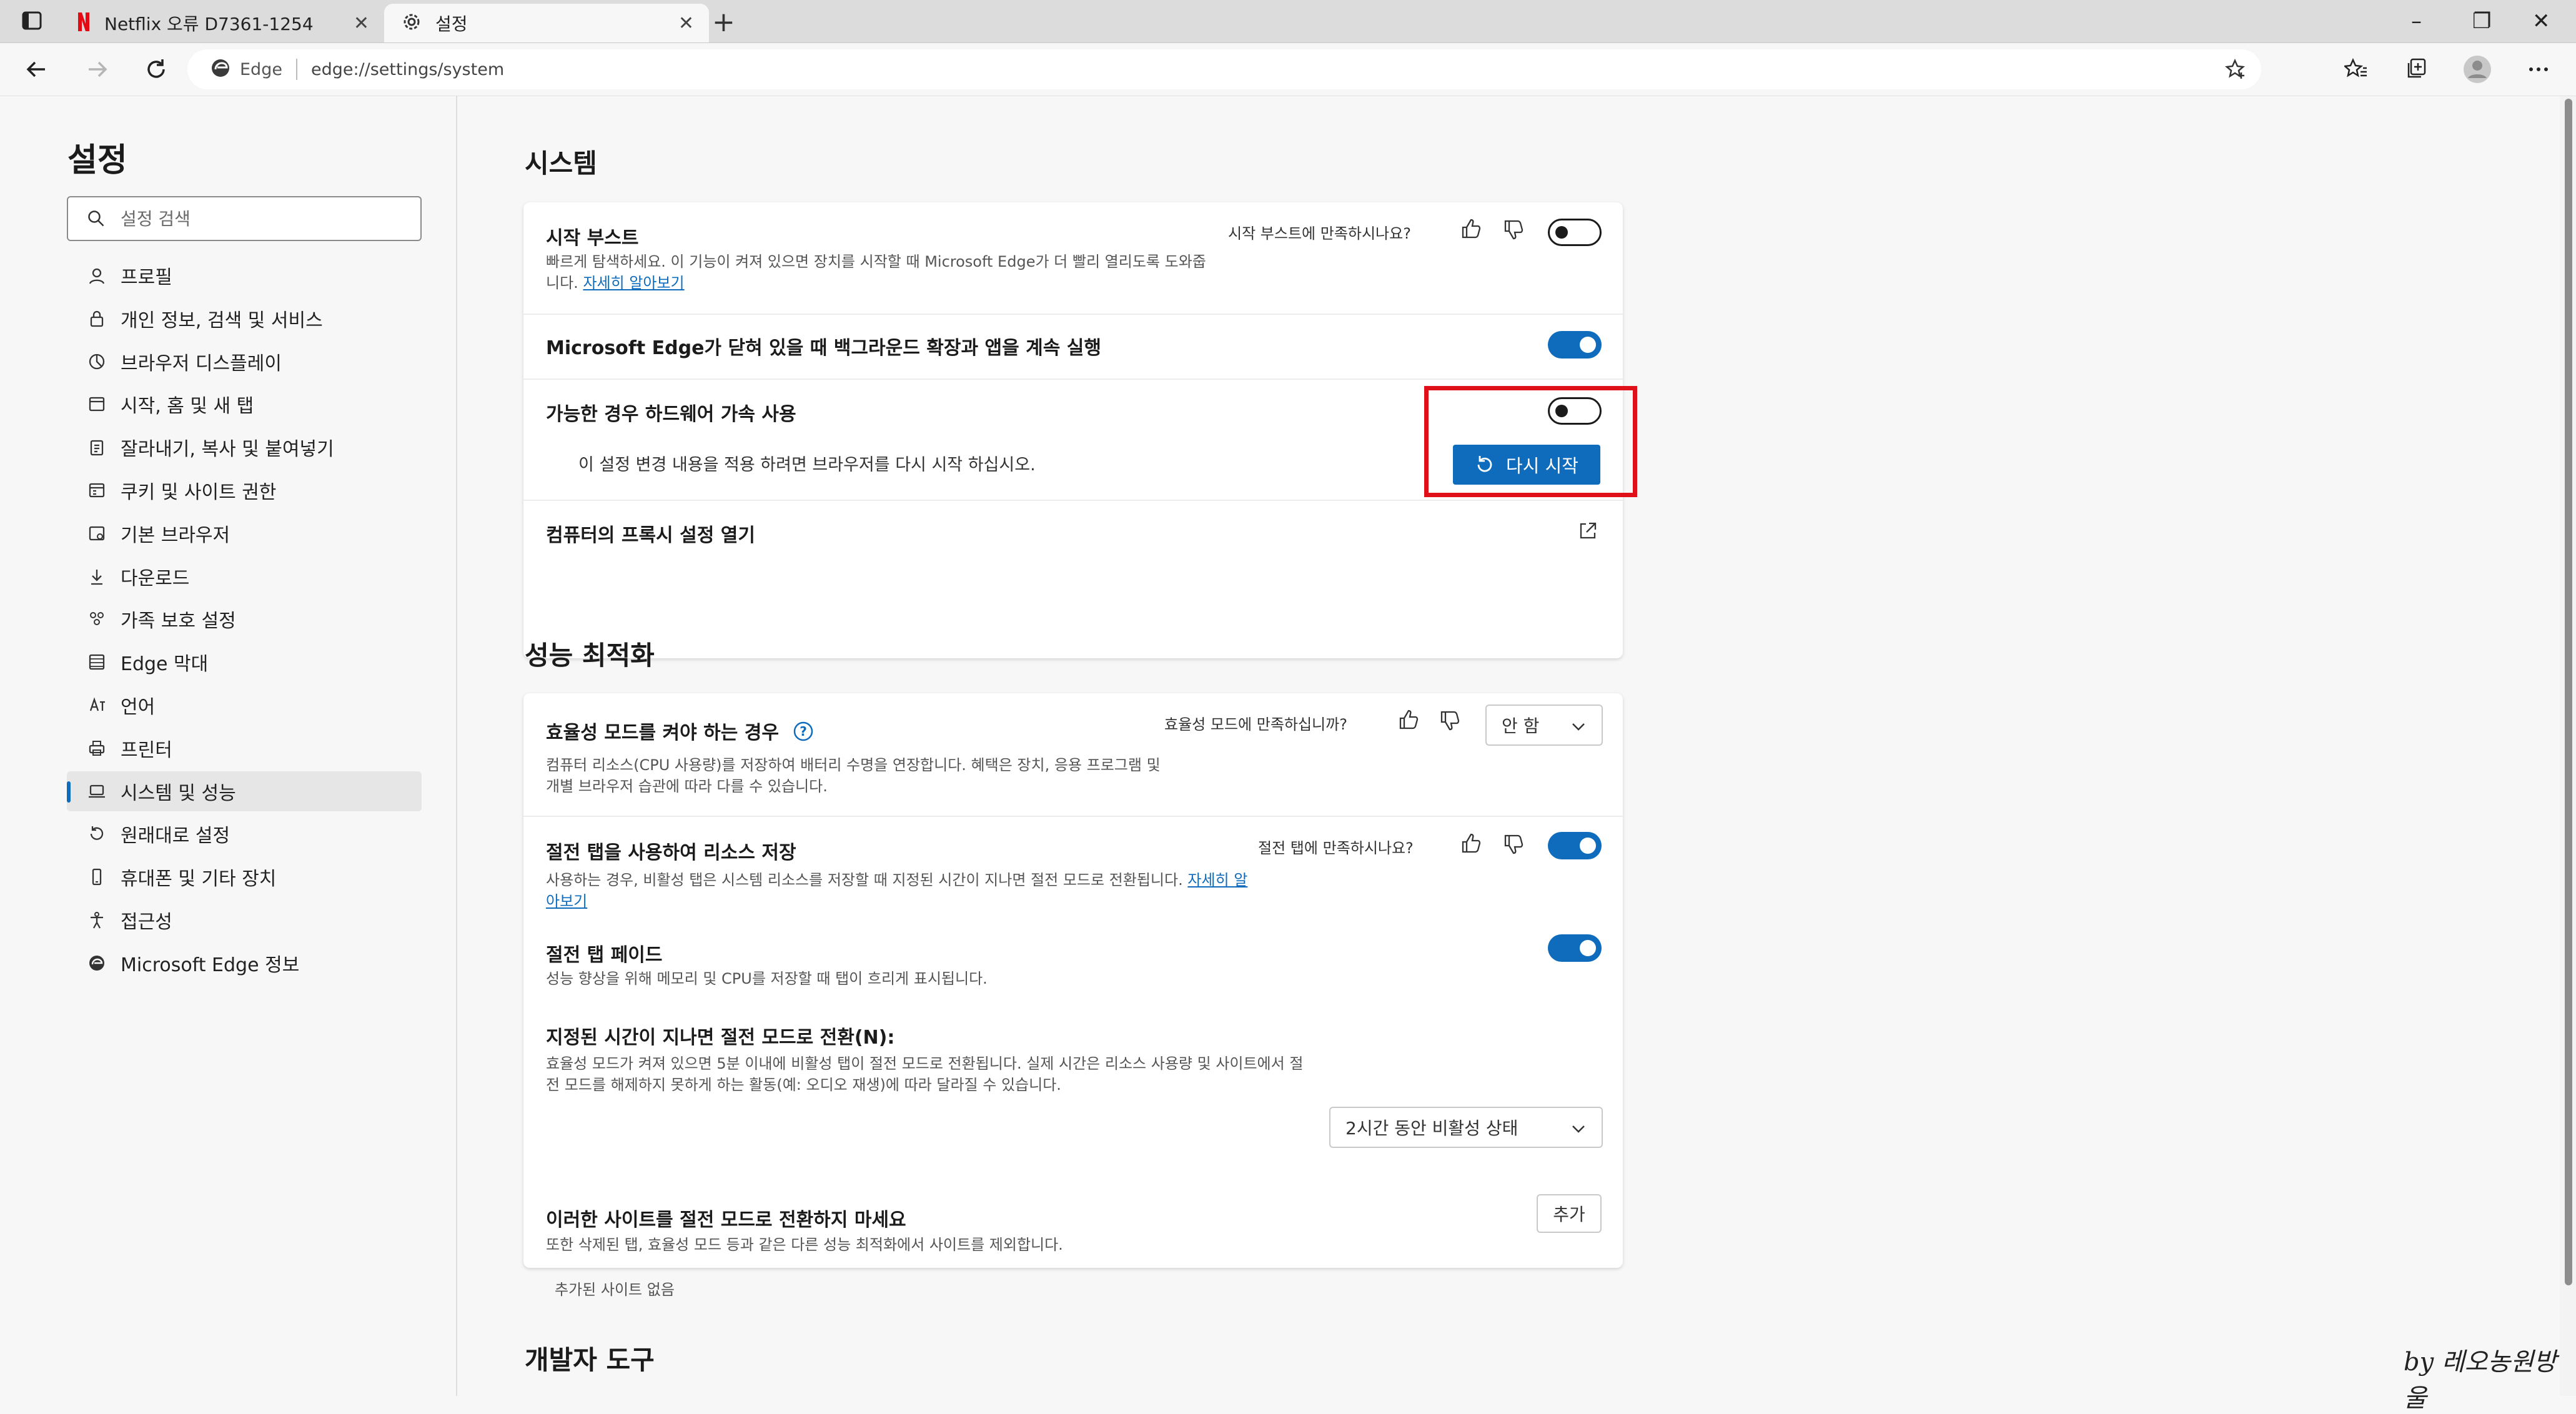 The width and height of the screenshot is (2576, 1414). Describe the element at coordinates (96, 448) in the screenshot. I see `clipboard-icon` at that location.